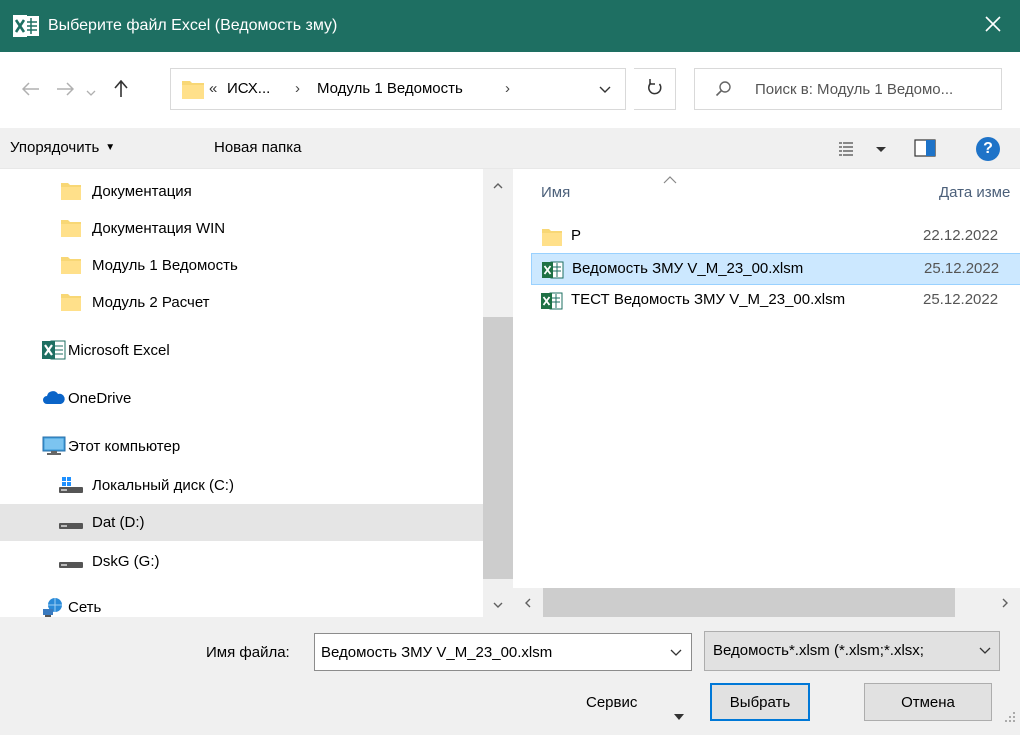 The height and width of the screenshot is (735, 1020). I want to click on close-icon, so click(993, 26).